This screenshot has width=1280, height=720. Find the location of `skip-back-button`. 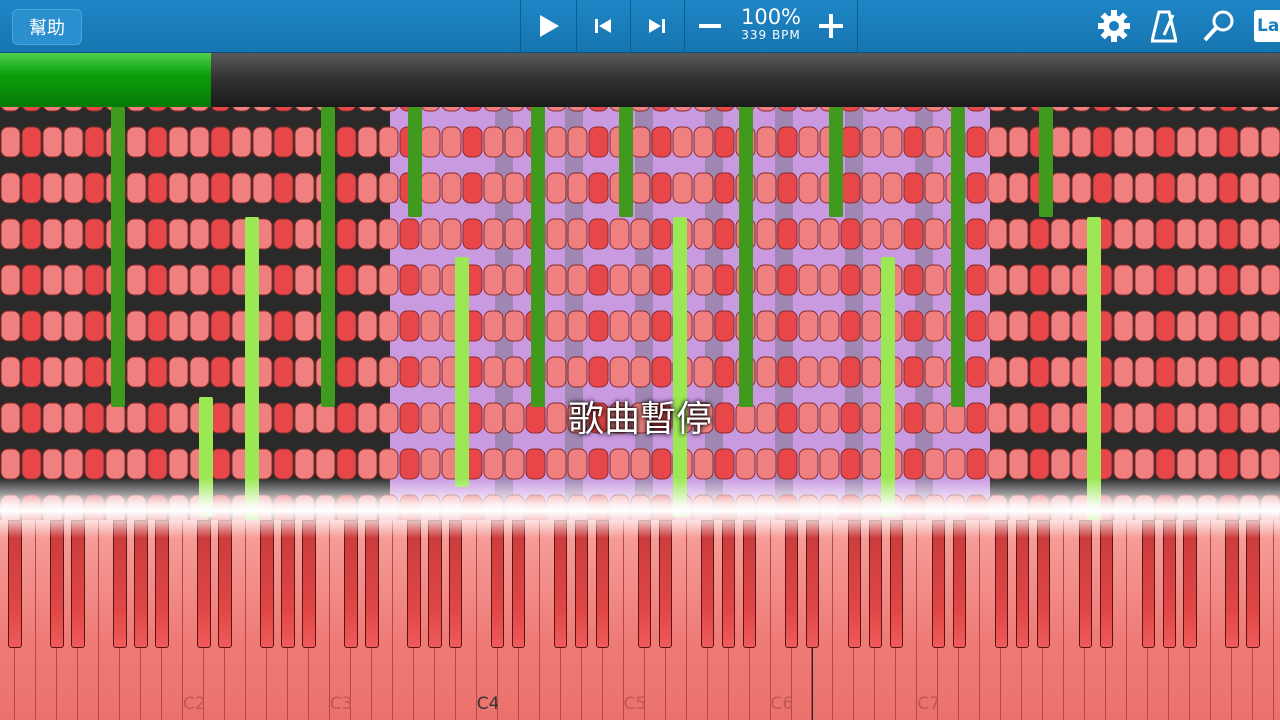

skip-back-button is located at coordinates (603, 26).